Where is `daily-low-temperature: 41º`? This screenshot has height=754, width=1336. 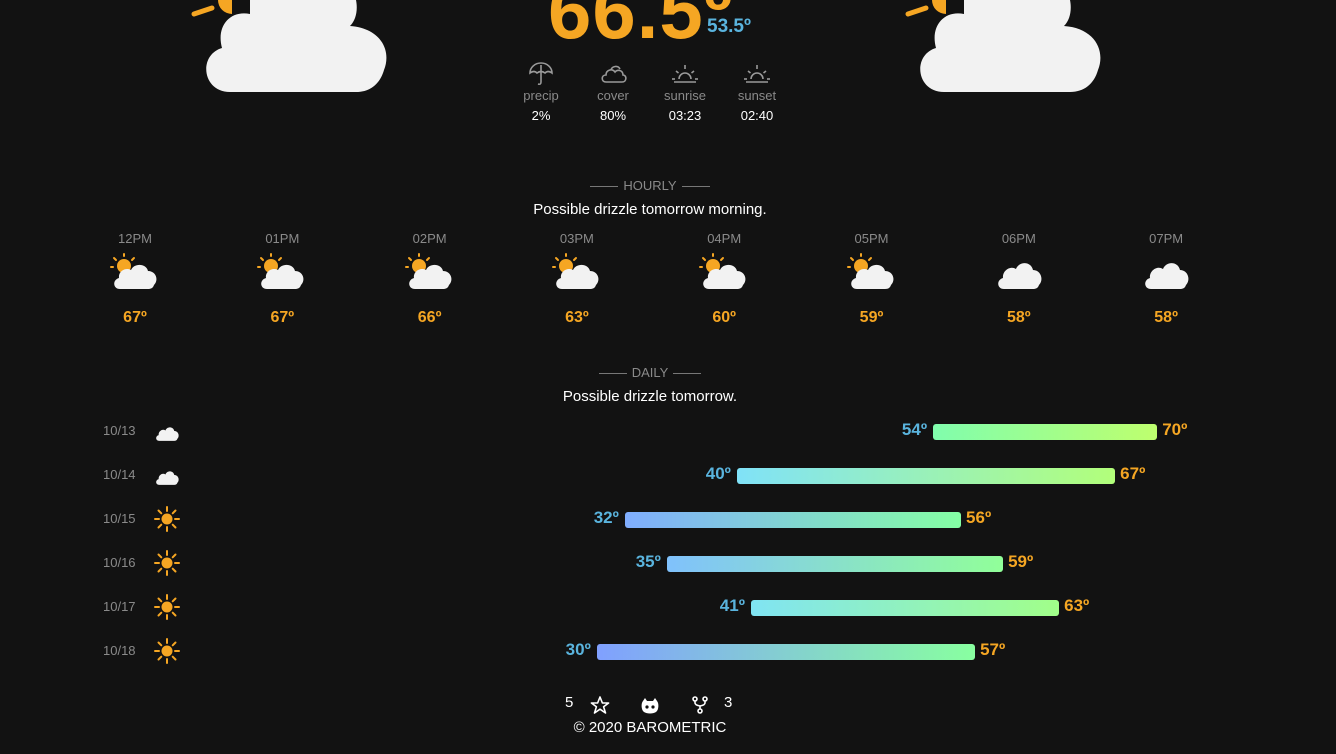
daily-low-temperature: 41º is located at coordinates (732, 605).